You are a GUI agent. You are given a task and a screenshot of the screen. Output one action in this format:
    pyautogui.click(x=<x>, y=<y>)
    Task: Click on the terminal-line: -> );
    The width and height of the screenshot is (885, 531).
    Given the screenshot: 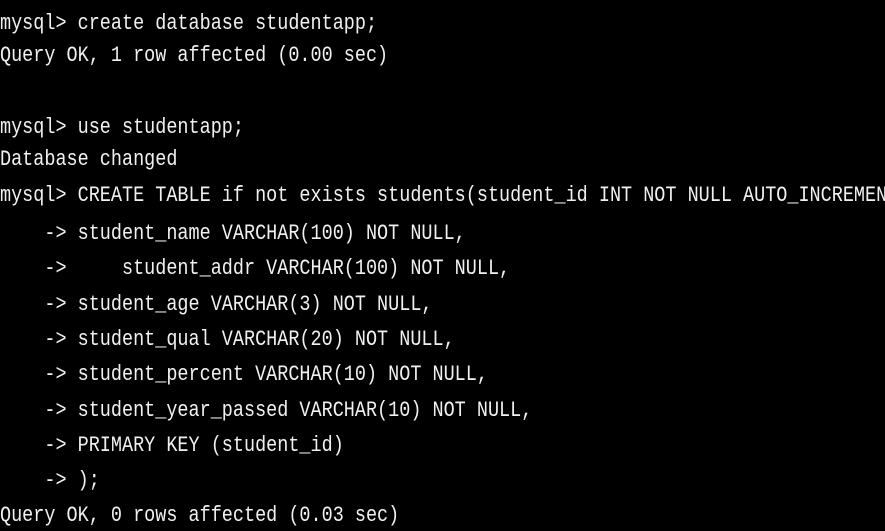 What is the action you would take?
    pyautogui.click(x=50, y=480)
    